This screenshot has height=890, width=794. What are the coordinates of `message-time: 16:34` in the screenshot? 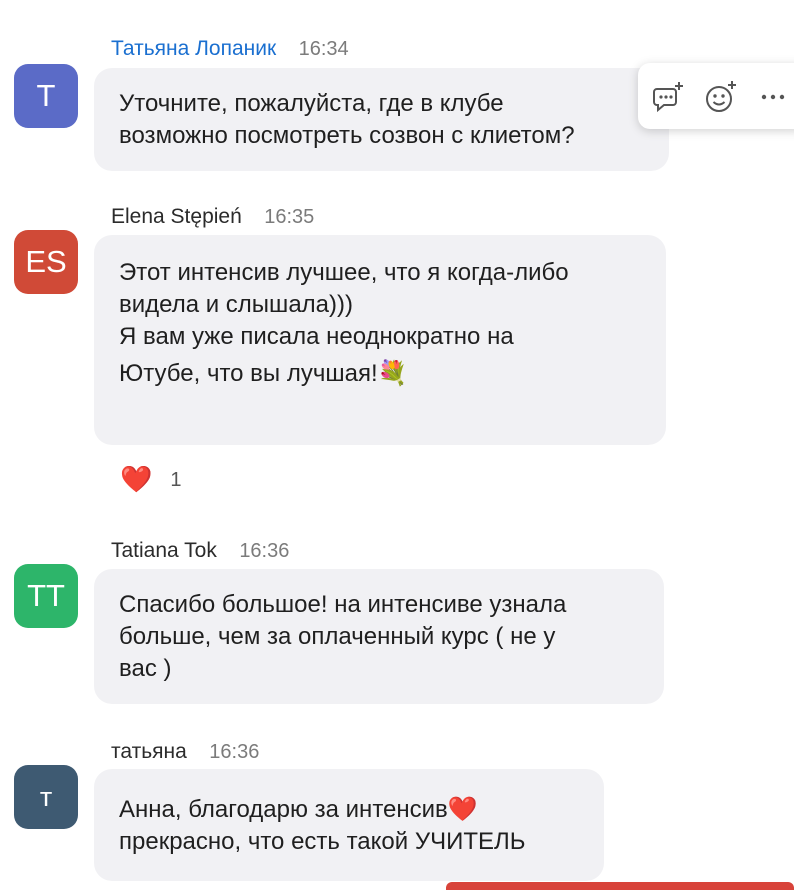 It's located at (323, 49).